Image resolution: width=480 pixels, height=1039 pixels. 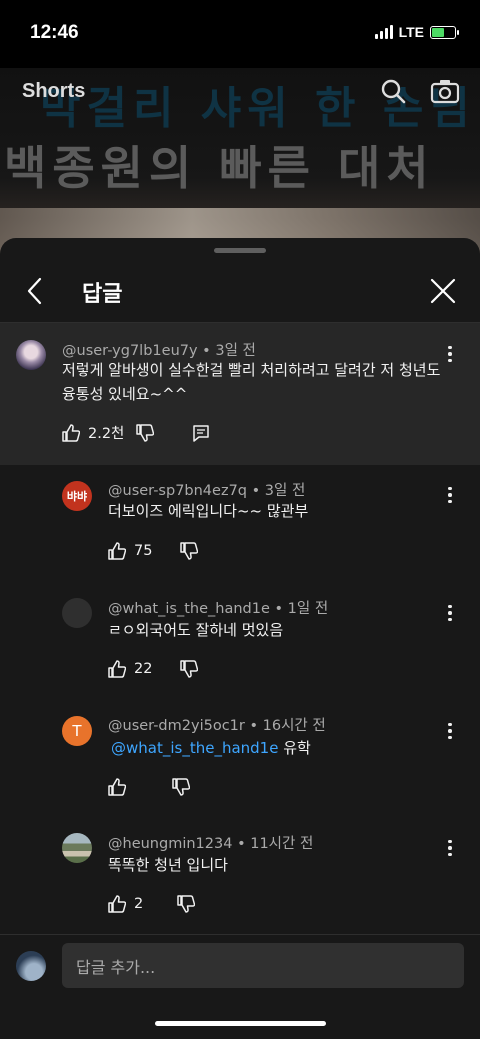 I want to click on avatar: T, so click(x=77, y=731).